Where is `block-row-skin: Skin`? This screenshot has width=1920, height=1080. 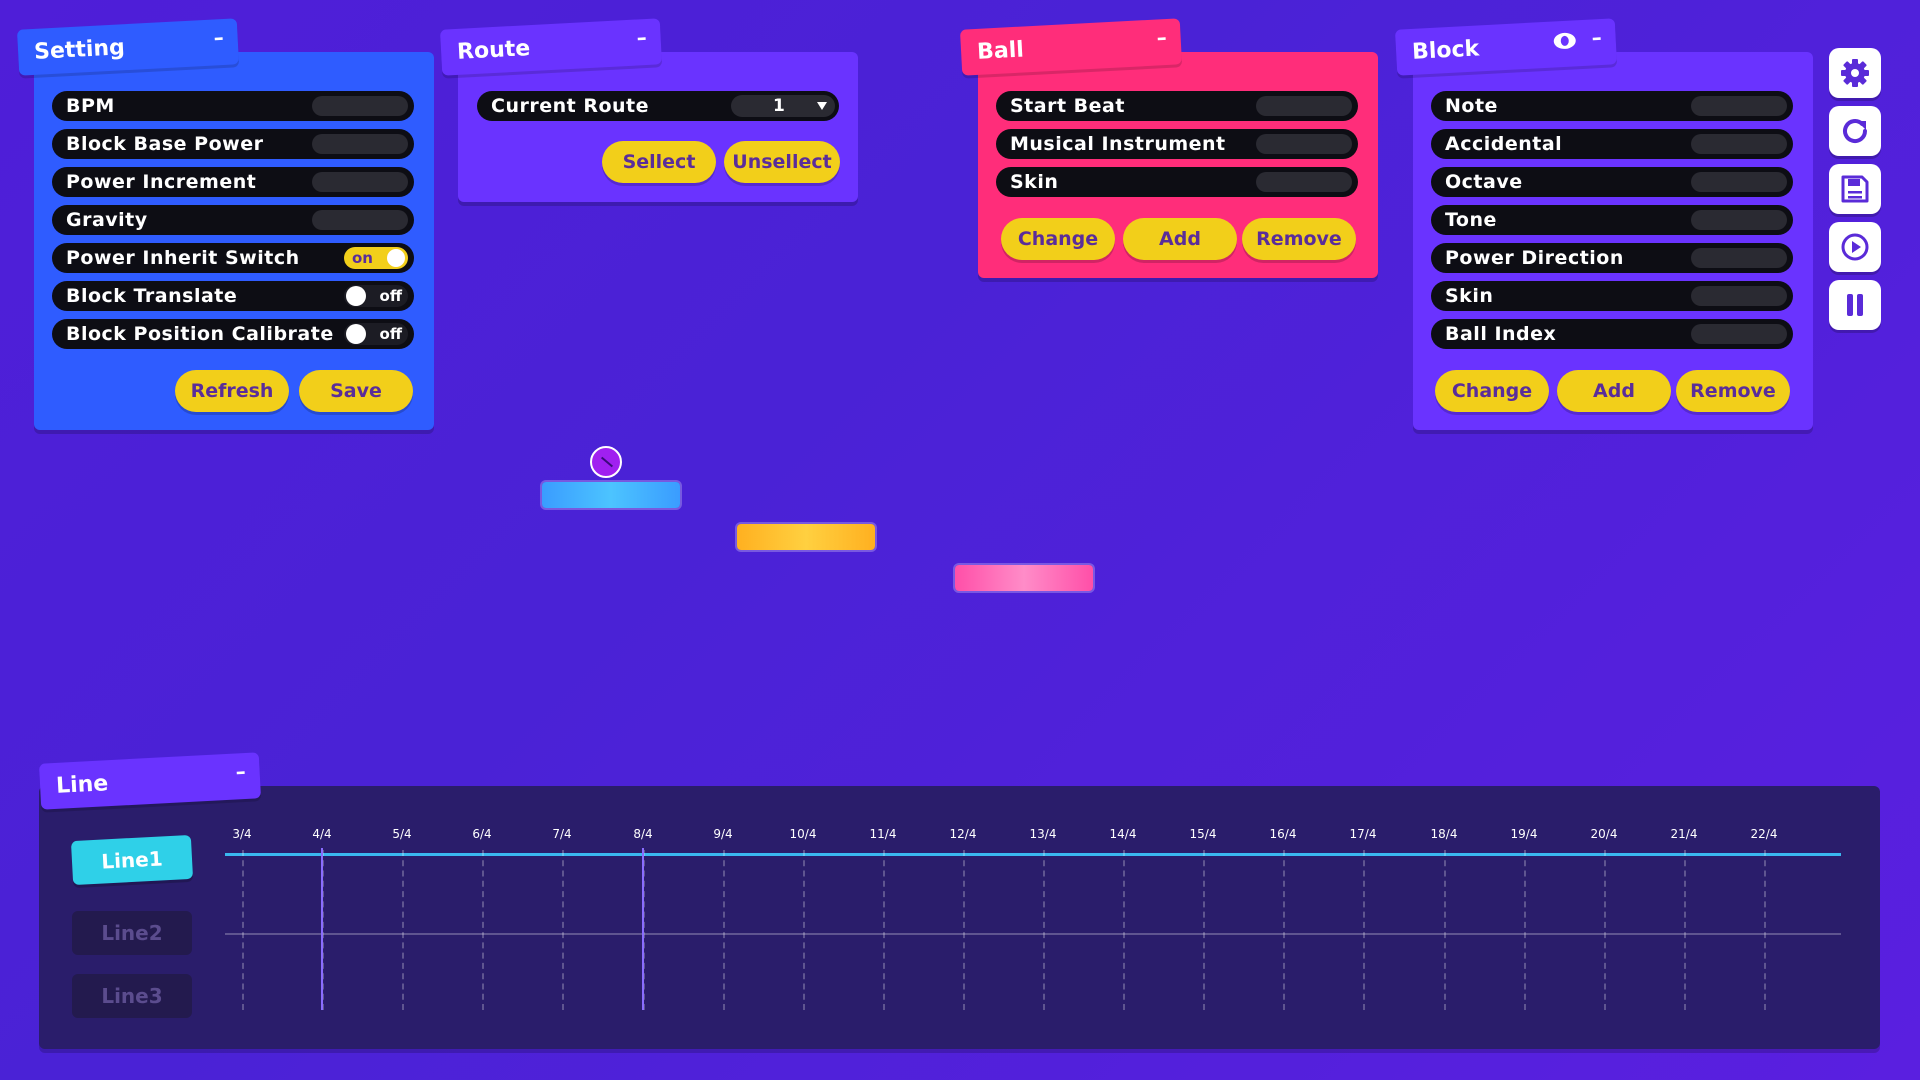
block-row-skin: Skin is located at coordinates (1612, 296).